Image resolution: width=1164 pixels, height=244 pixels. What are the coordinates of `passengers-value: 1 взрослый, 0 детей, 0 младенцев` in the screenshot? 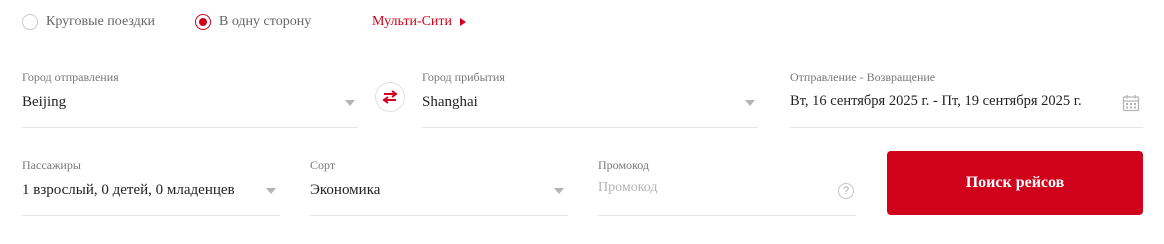 It's located at (128, 190).